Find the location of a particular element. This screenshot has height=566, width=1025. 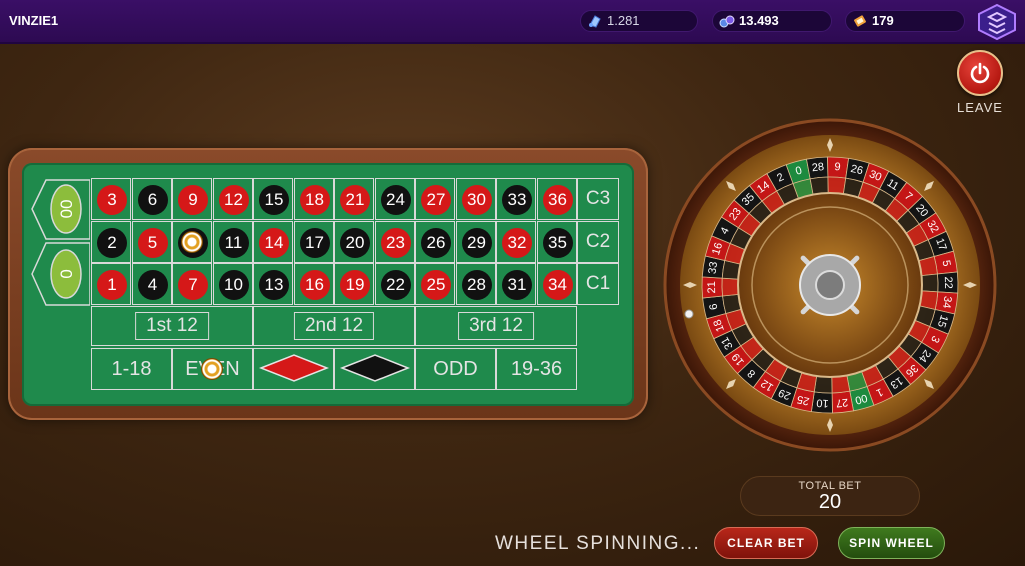

power-icon is located at coordinates (980, 73).